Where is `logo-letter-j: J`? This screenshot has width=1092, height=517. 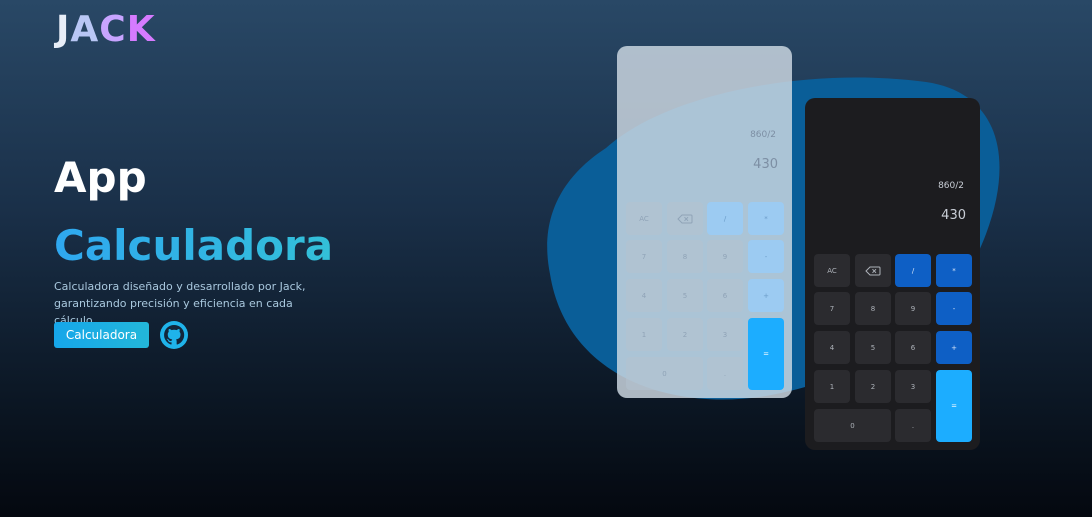 logo-letter-j: J is located at coordinates (63, 29).